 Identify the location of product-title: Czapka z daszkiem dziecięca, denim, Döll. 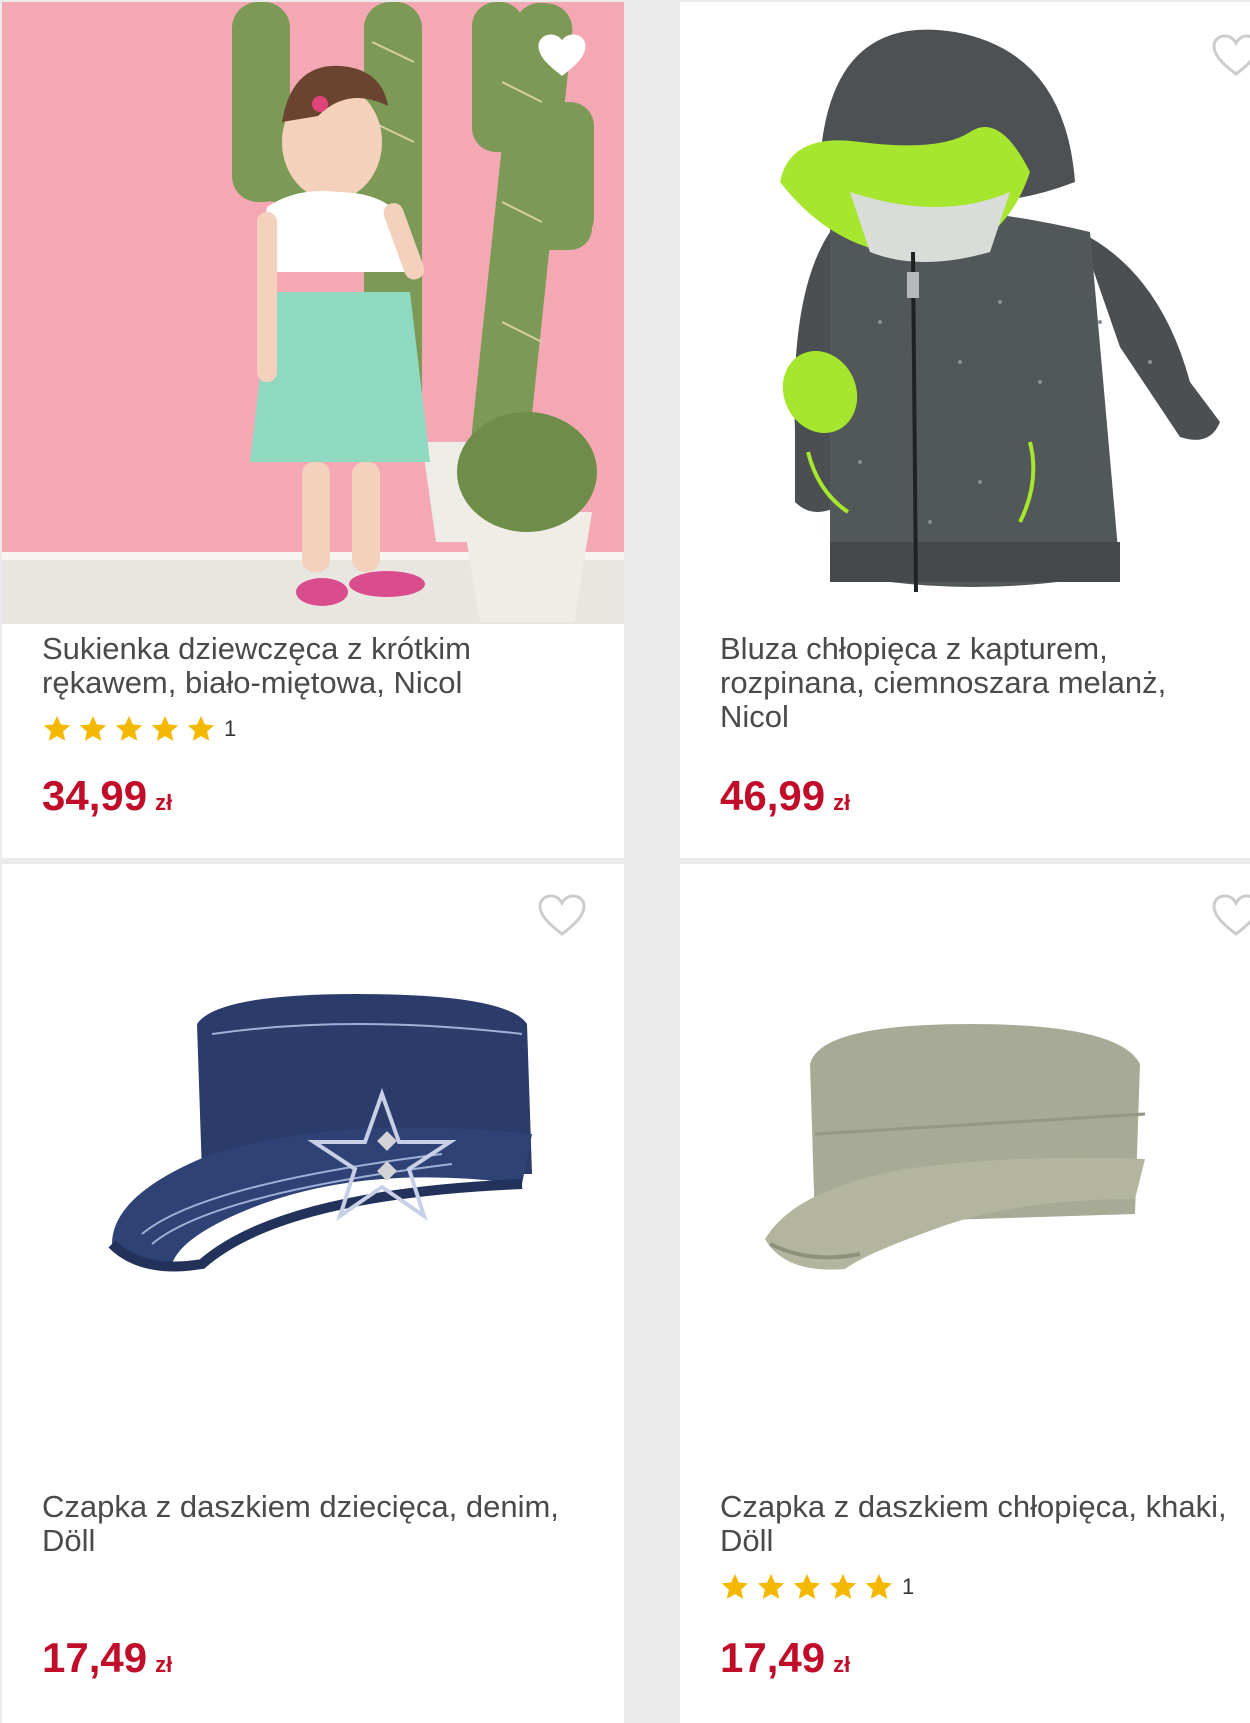
(323, 1524).